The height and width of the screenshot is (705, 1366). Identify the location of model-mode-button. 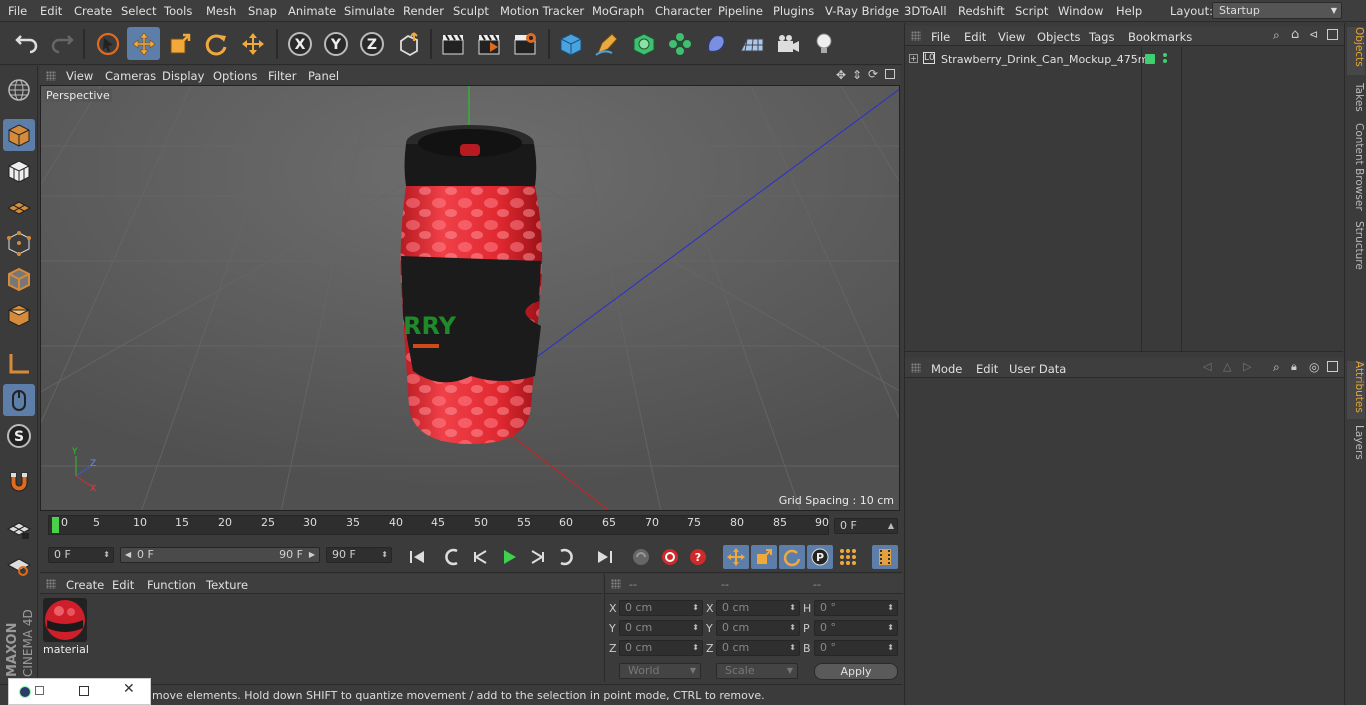
(19, 135).